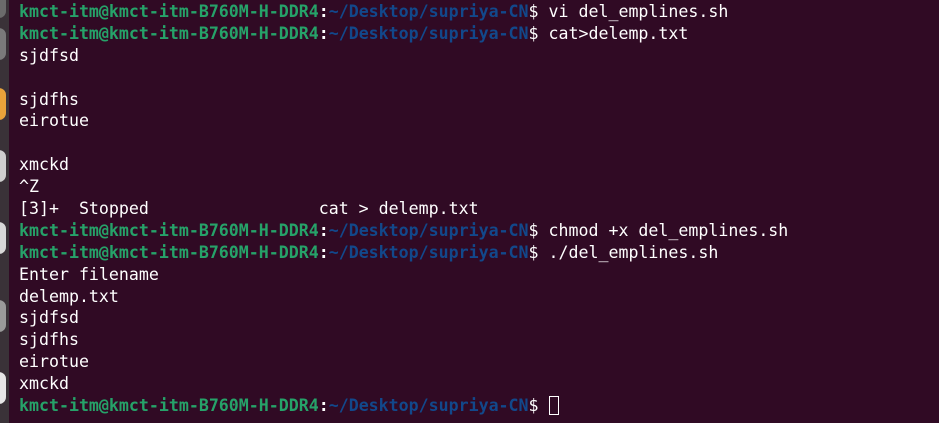 The image size is (939, 423). What do you see at coordinates (403, 187) in the screenshot?
I see `output-line: ^Z` at bounding box center [403, 187].